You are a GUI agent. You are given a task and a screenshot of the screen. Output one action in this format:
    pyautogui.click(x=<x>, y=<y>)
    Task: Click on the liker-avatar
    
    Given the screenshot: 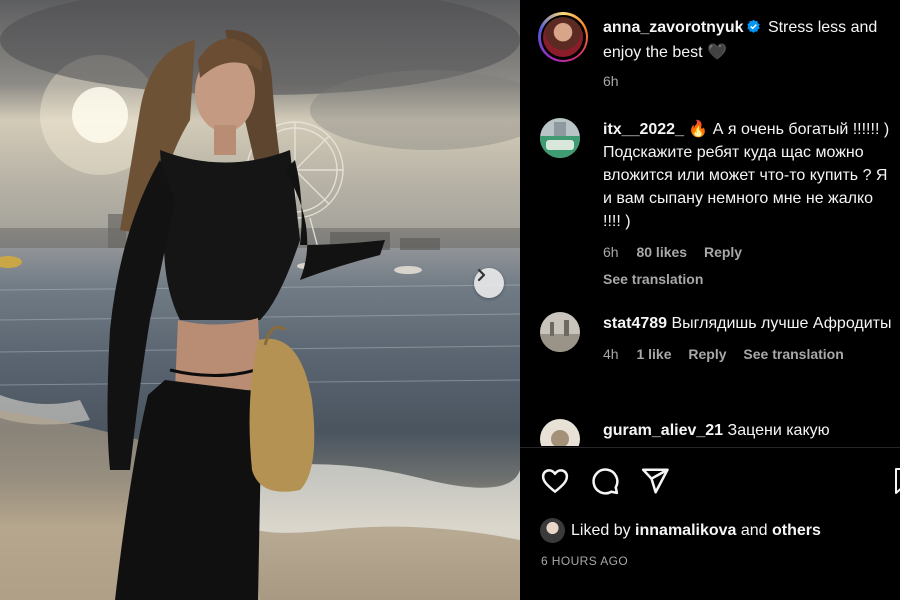 What is the action you would take?
    pyautogui.click(x=552, y=530)
    